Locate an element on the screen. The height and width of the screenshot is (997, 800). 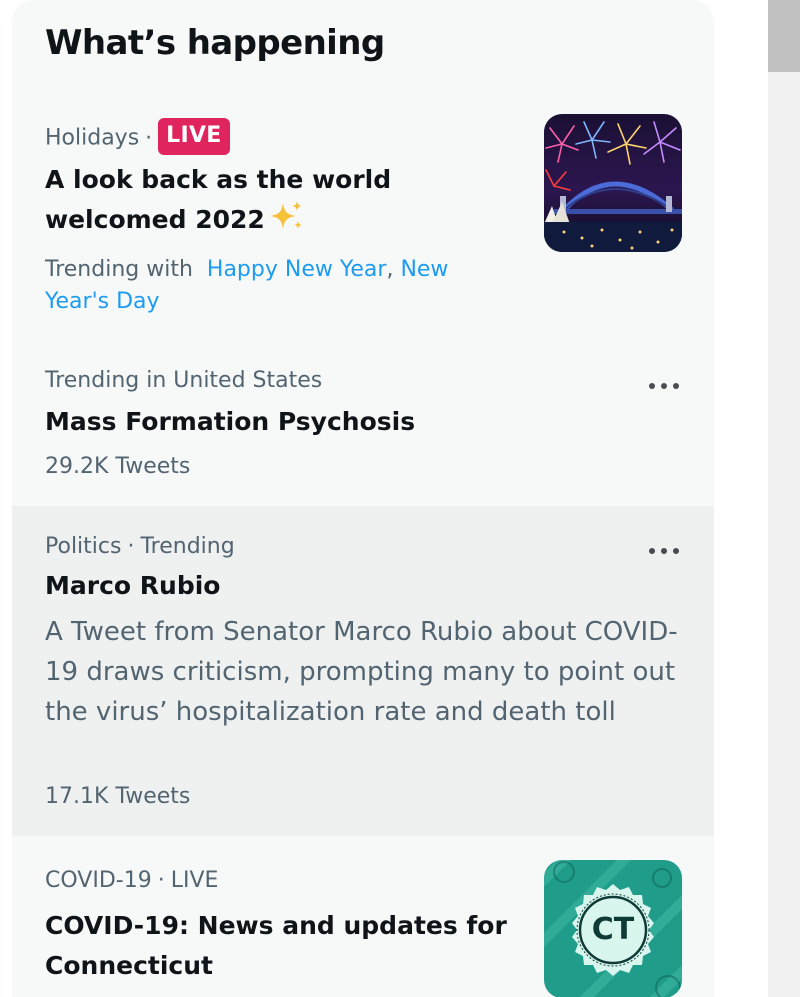
tweet-count: 17.1K Tweets is located at coordinates (118, 796).